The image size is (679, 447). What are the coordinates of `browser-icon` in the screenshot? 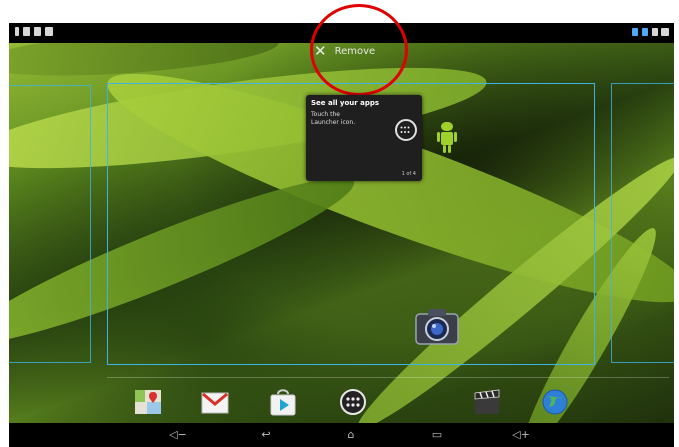 It's located at (555, 402).